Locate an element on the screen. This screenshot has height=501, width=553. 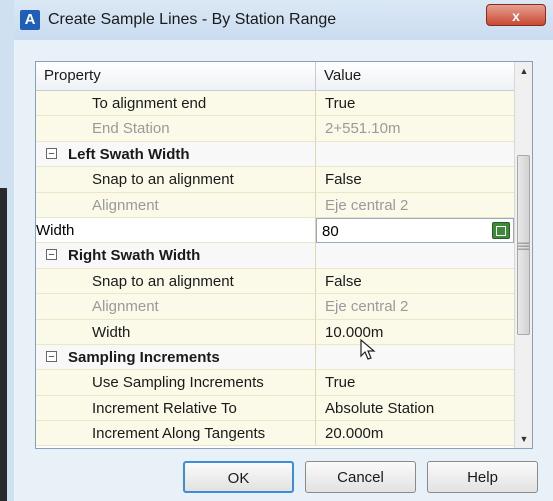
property-label: Increment Relative To is located at coordinates (176, 408).